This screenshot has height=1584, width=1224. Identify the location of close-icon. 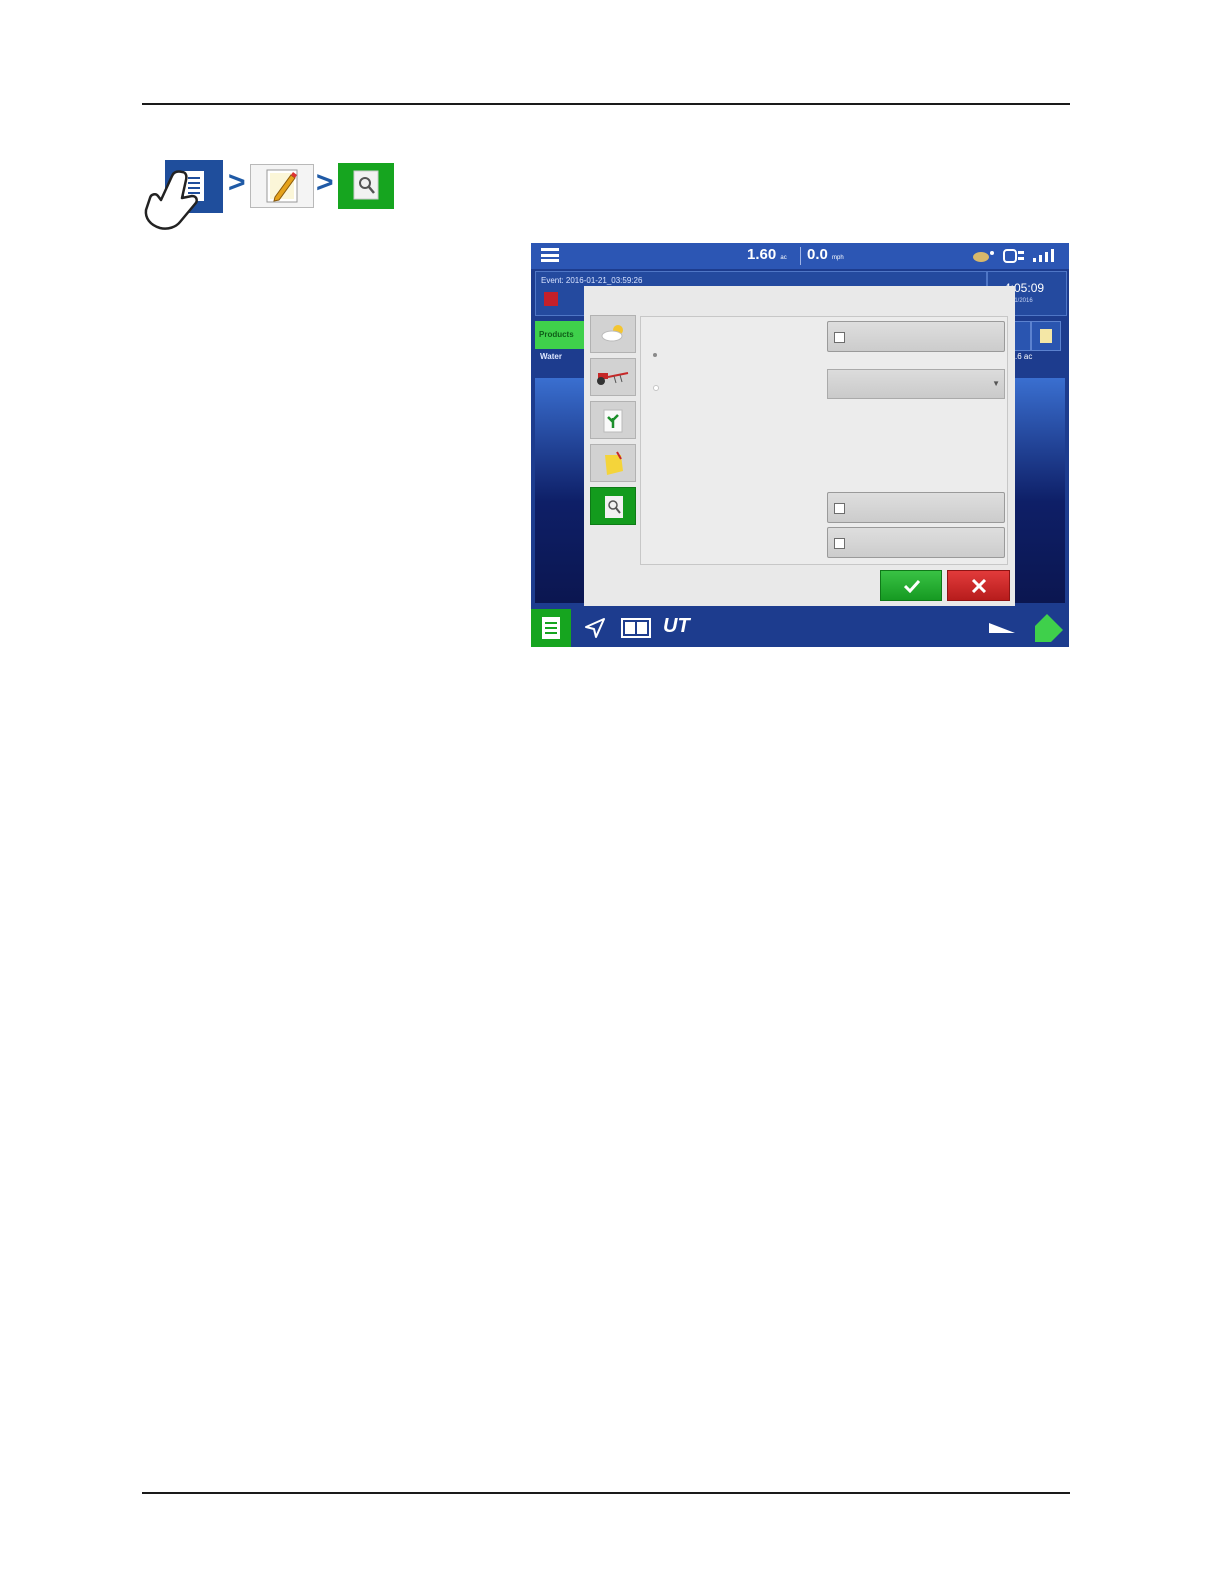
(979, 586).